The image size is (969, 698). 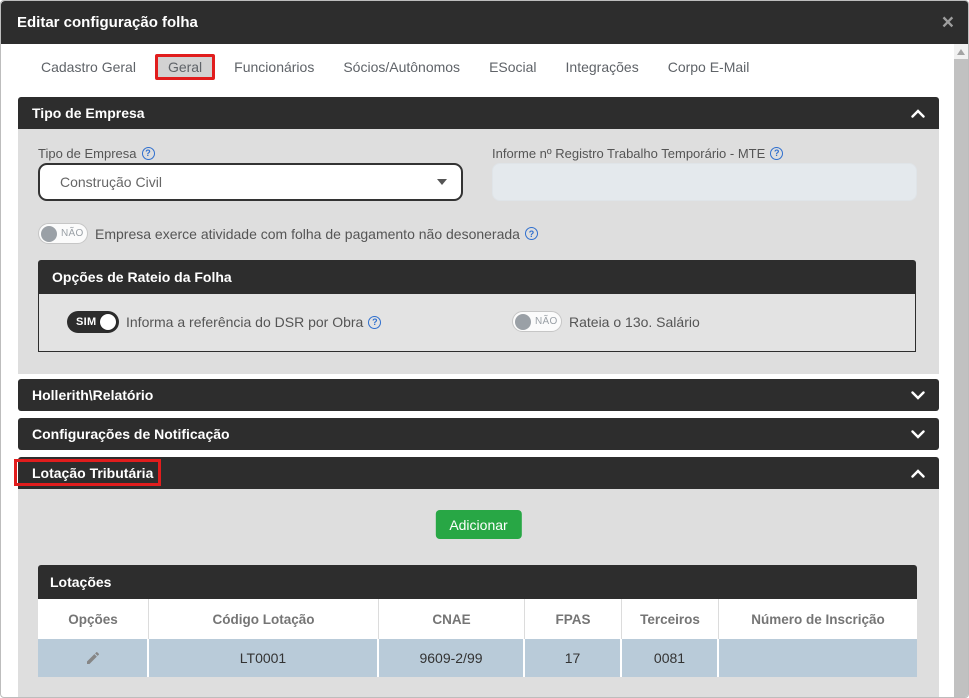 What do you see at coordinates (478, 434) in the screenshot?
I see `section-notificacao-header: Configurações de Notificação` at bounding box center [478, 434].